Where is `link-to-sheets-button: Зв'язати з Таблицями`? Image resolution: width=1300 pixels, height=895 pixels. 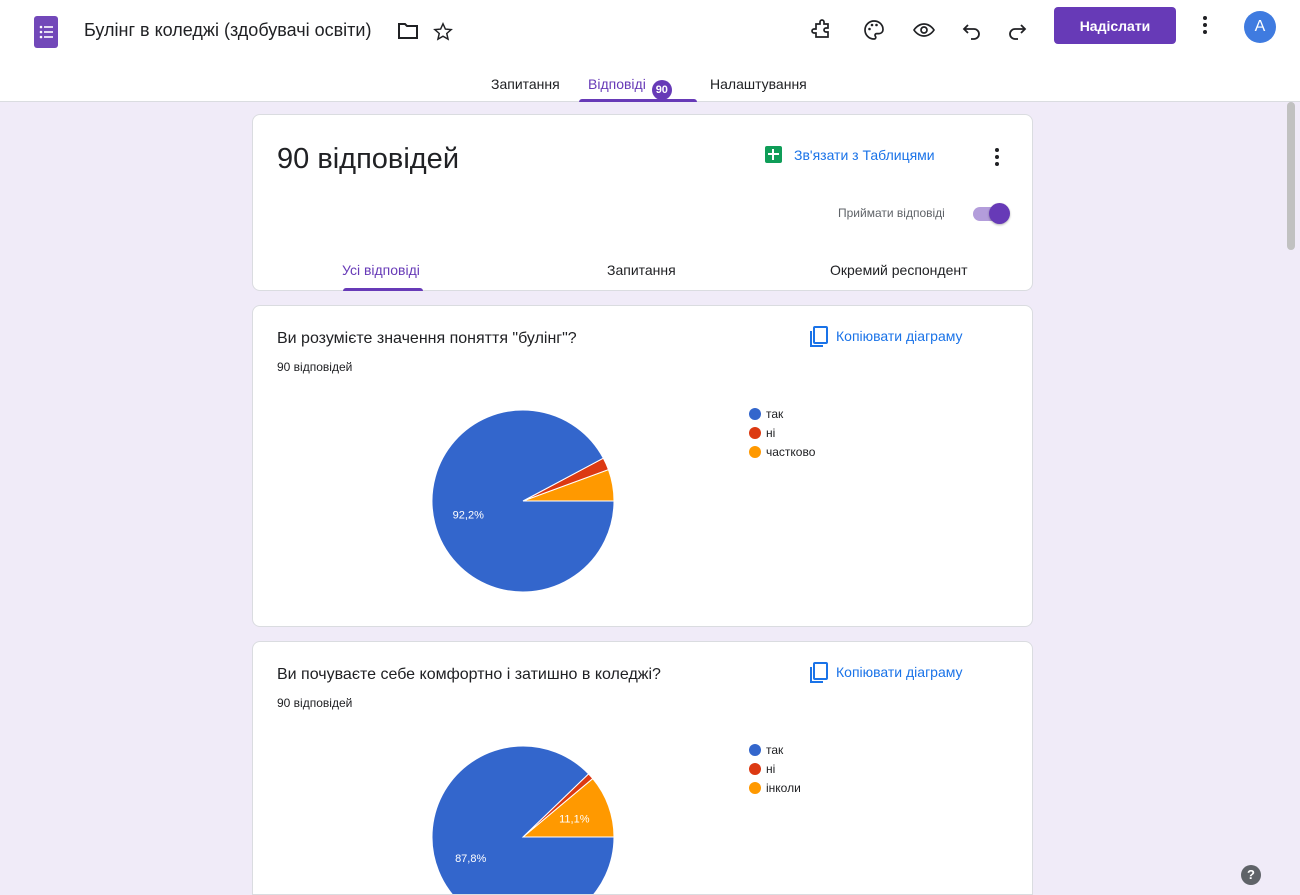
link-to-sheets-button: Зв'язати з Таблицями is located at coordinates (850, 154).